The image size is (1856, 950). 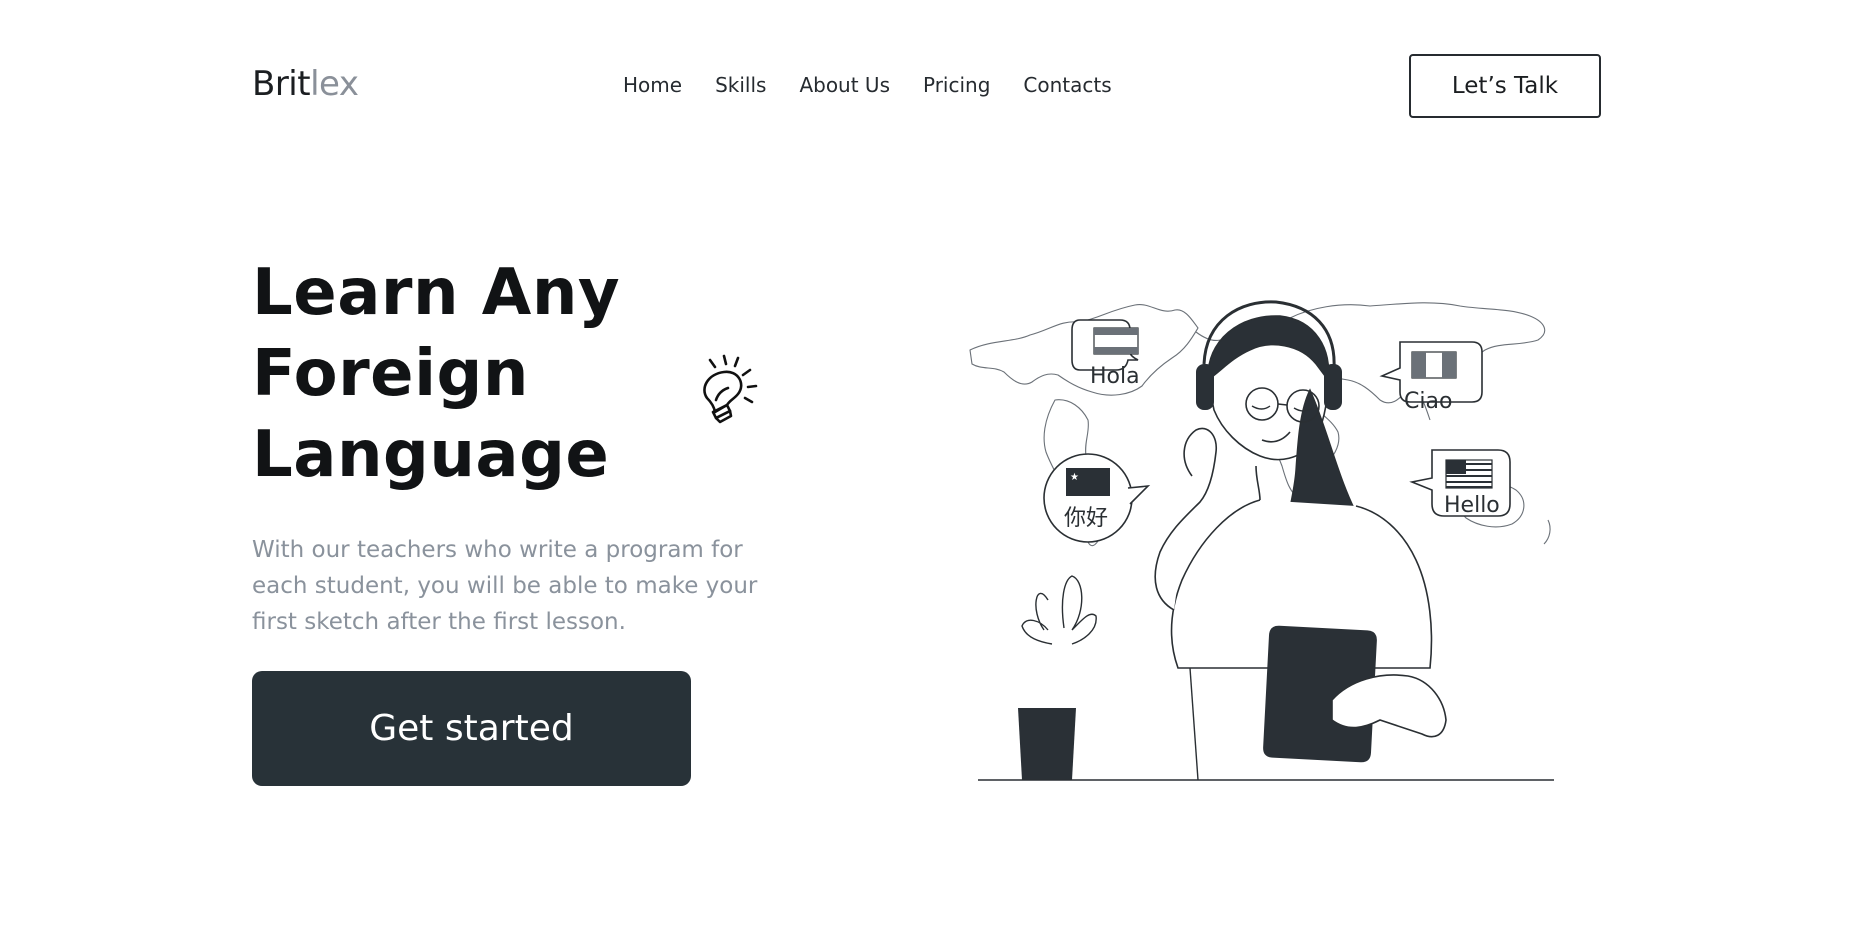 I want to click on lets-talk-button: Let’s Talk, so click(x=1505, y=86).